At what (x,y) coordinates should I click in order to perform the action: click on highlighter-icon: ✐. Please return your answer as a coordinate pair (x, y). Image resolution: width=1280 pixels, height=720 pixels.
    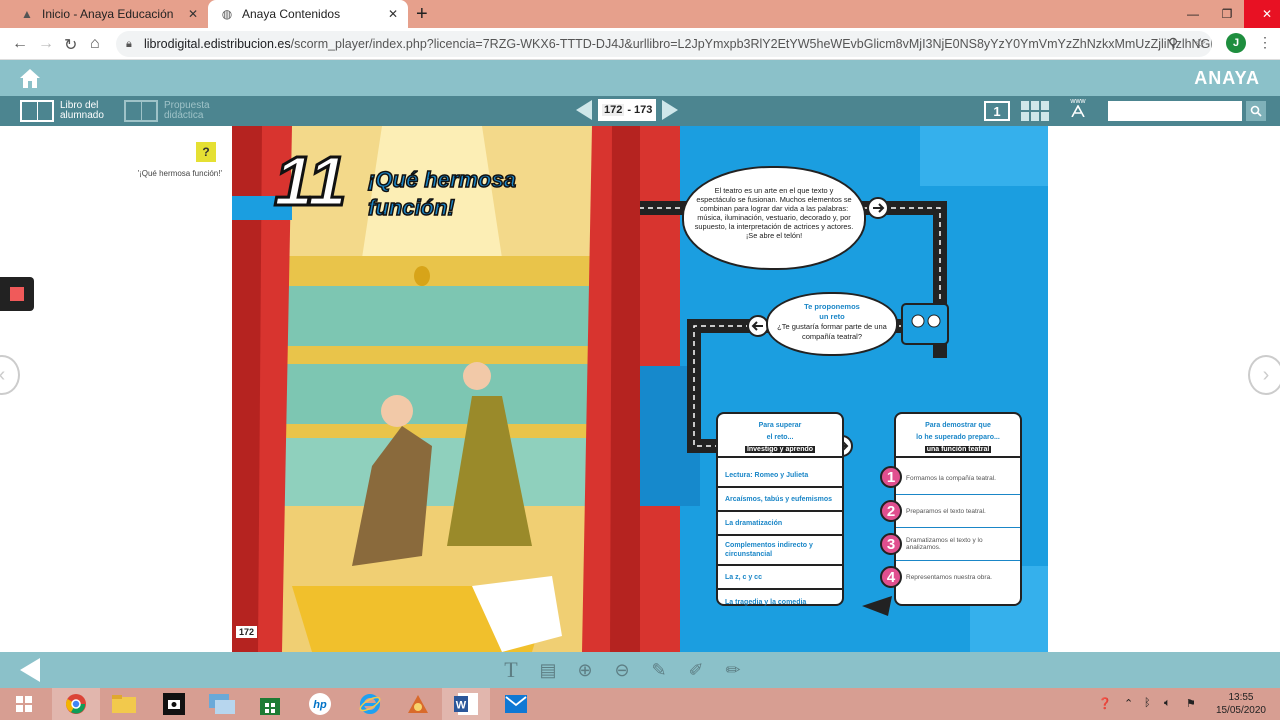
    Looking at the image, I should click on (696, 670).